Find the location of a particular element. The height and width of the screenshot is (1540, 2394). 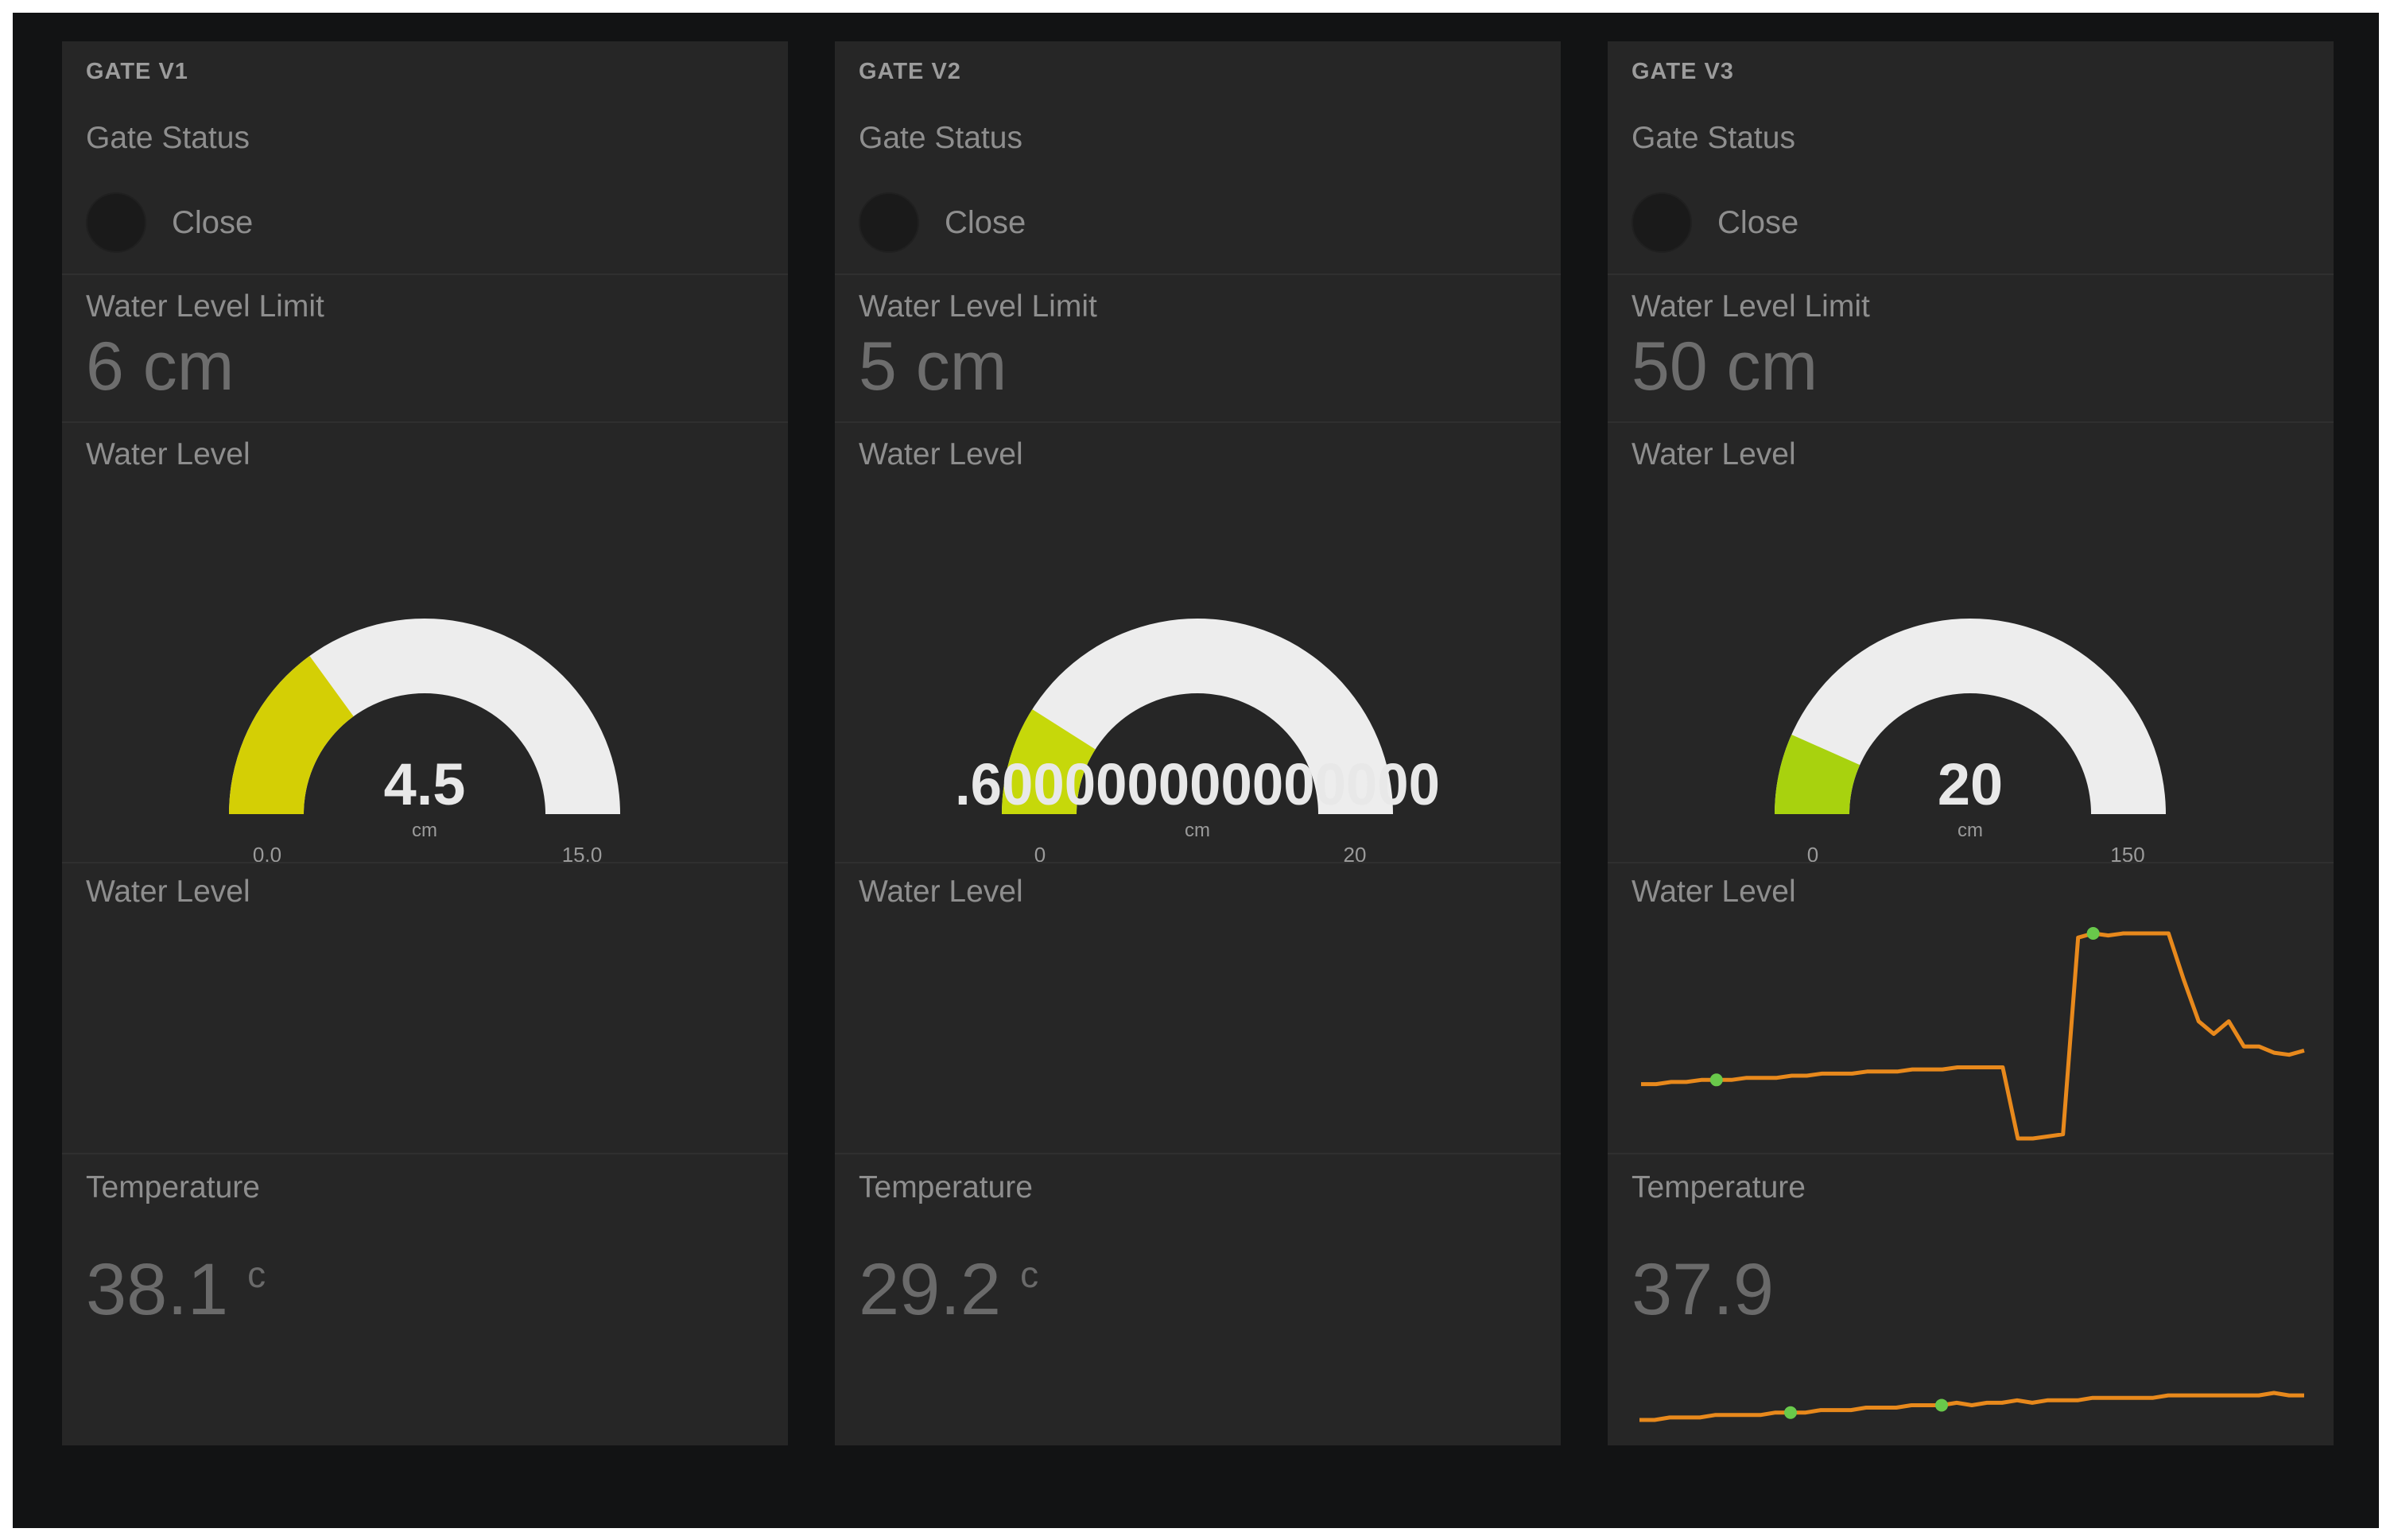

panel-title: GATE V1 is located at coordinates (137, 71).